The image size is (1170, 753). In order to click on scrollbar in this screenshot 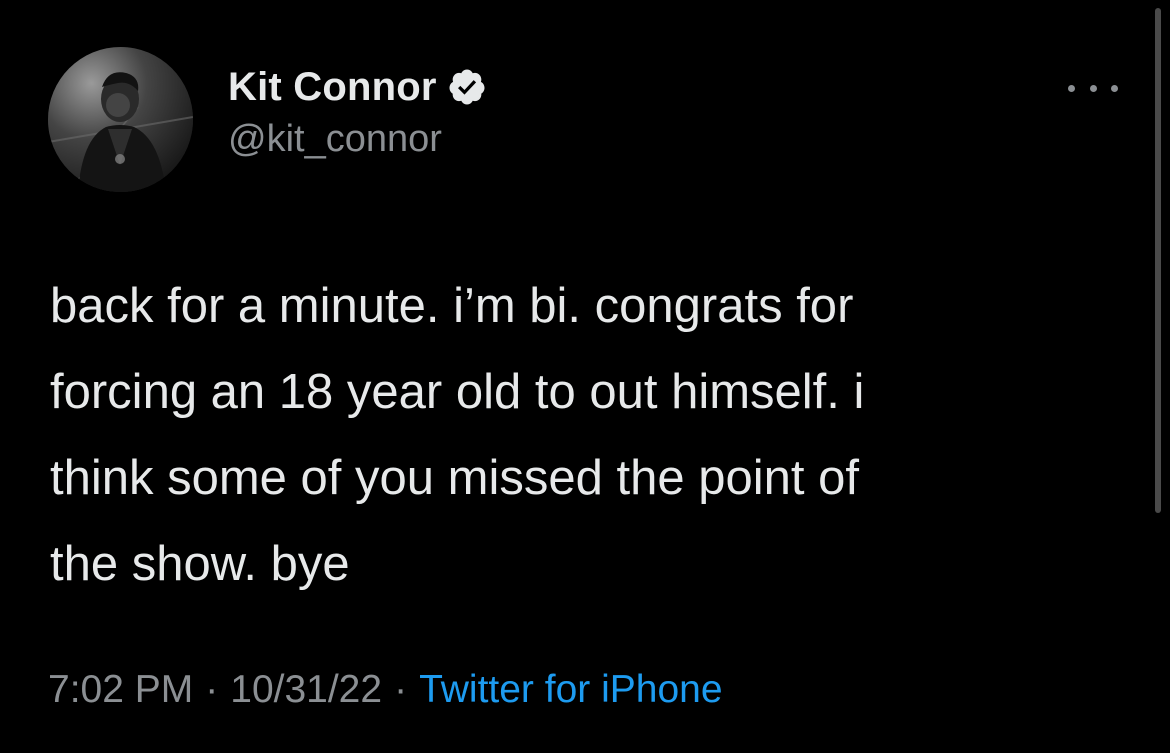, I will do `click(1158, 260)`.